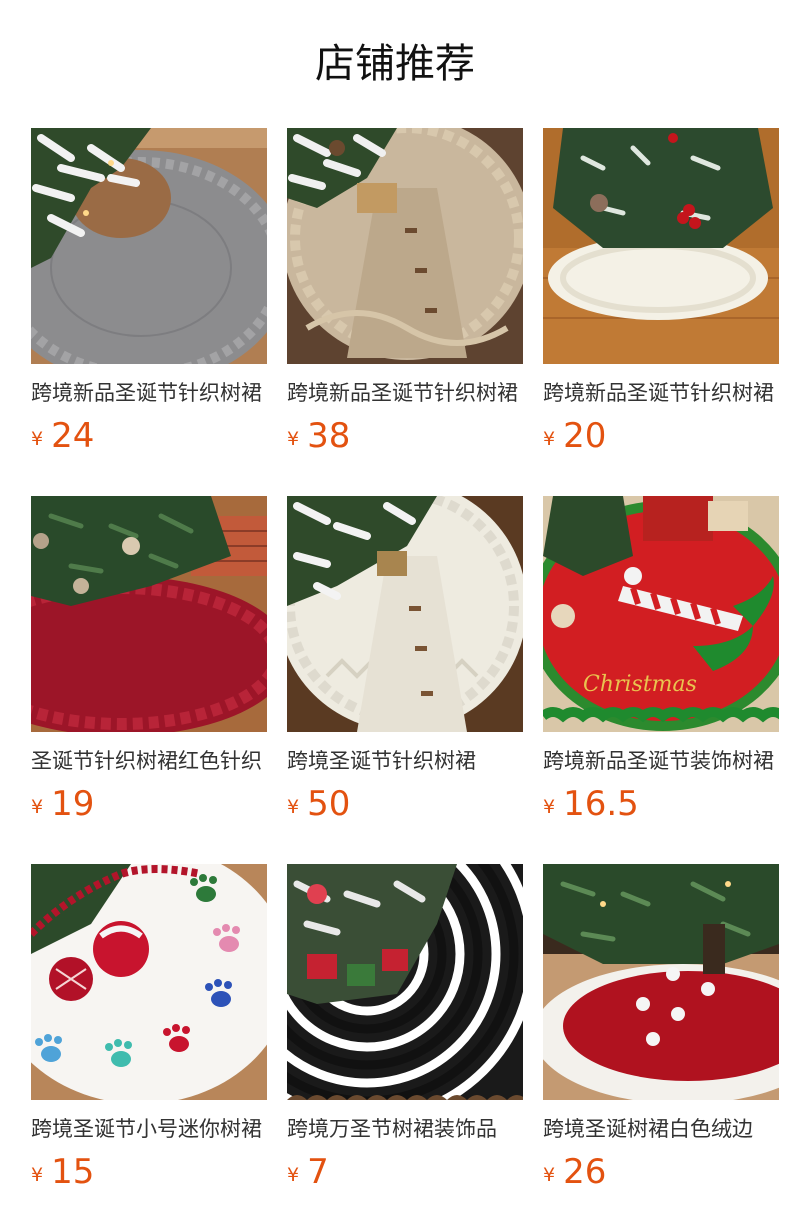 The image size is (790, 1232). I want to click on product-price: ¥24, so click(62, 436).